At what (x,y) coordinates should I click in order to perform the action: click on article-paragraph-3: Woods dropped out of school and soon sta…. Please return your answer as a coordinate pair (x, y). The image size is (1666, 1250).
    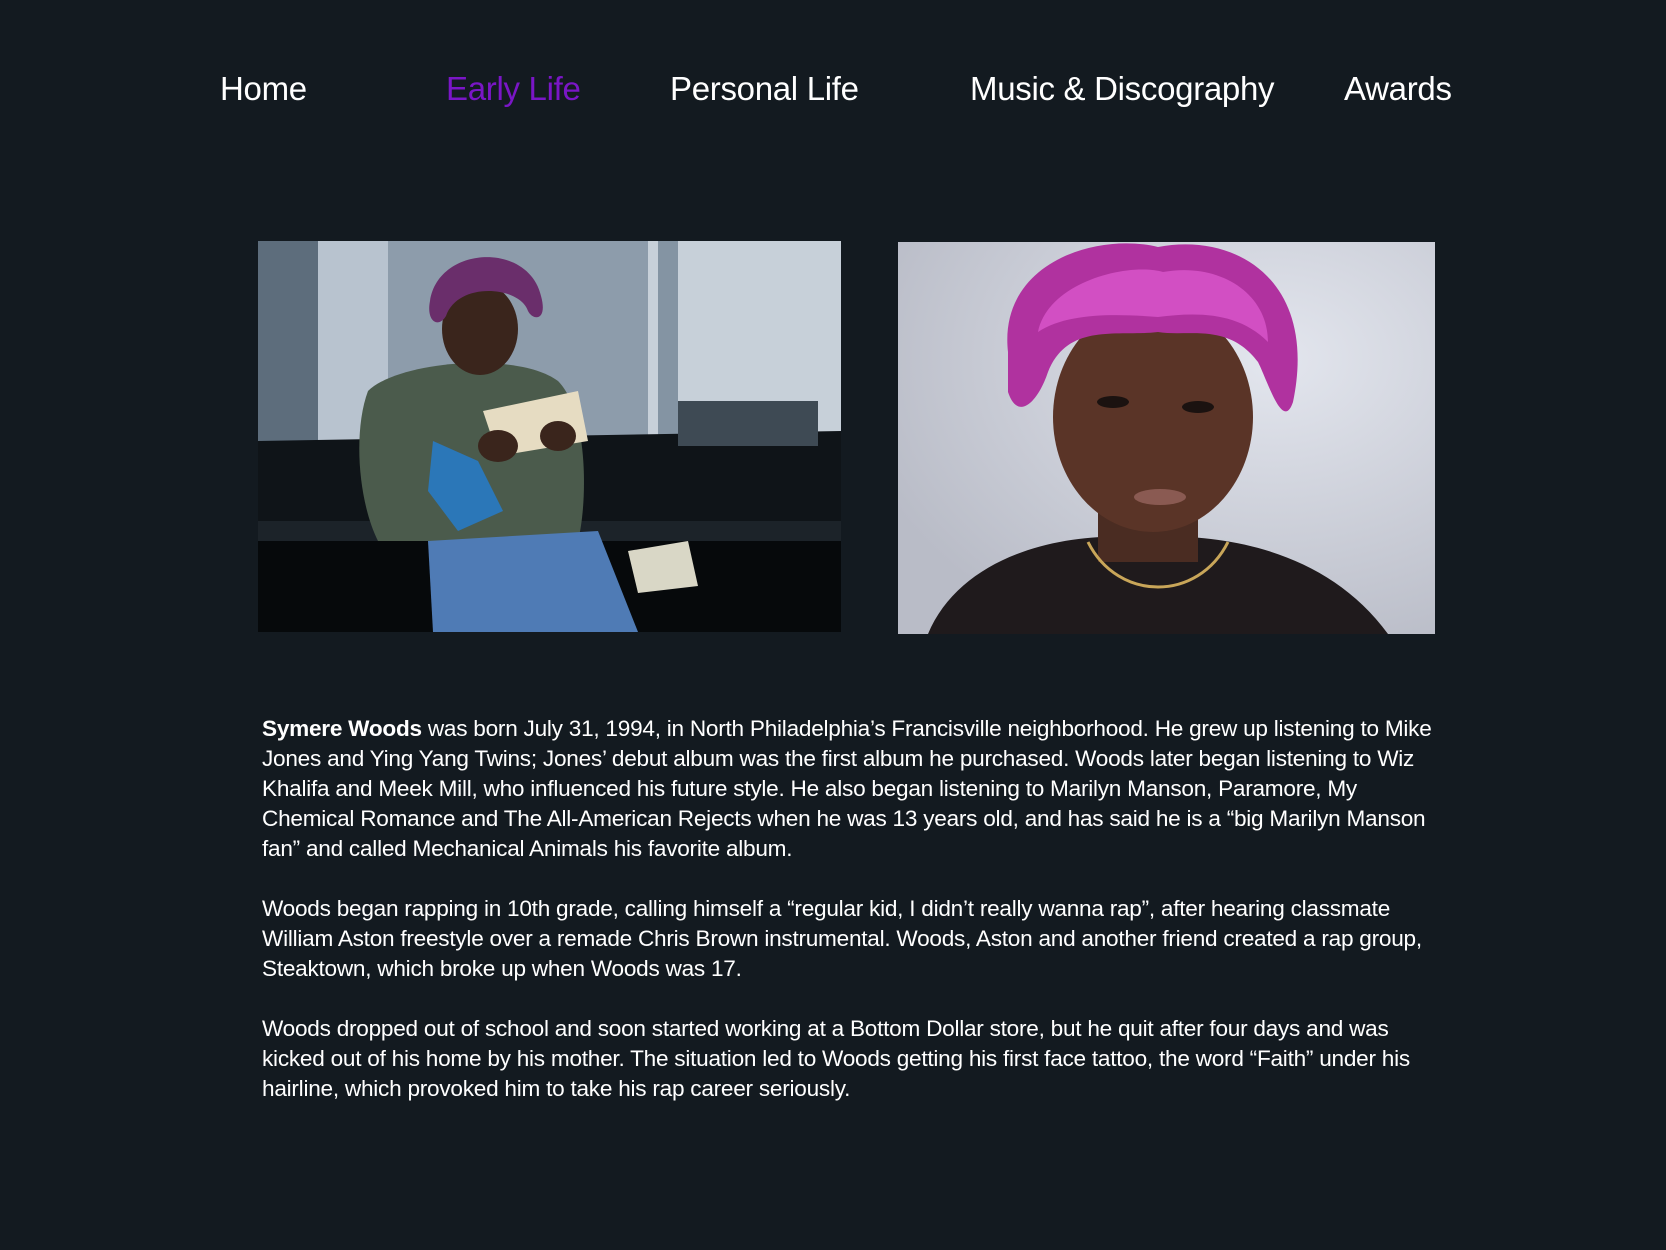
    Looking at the image, I should click on (836, 1058).